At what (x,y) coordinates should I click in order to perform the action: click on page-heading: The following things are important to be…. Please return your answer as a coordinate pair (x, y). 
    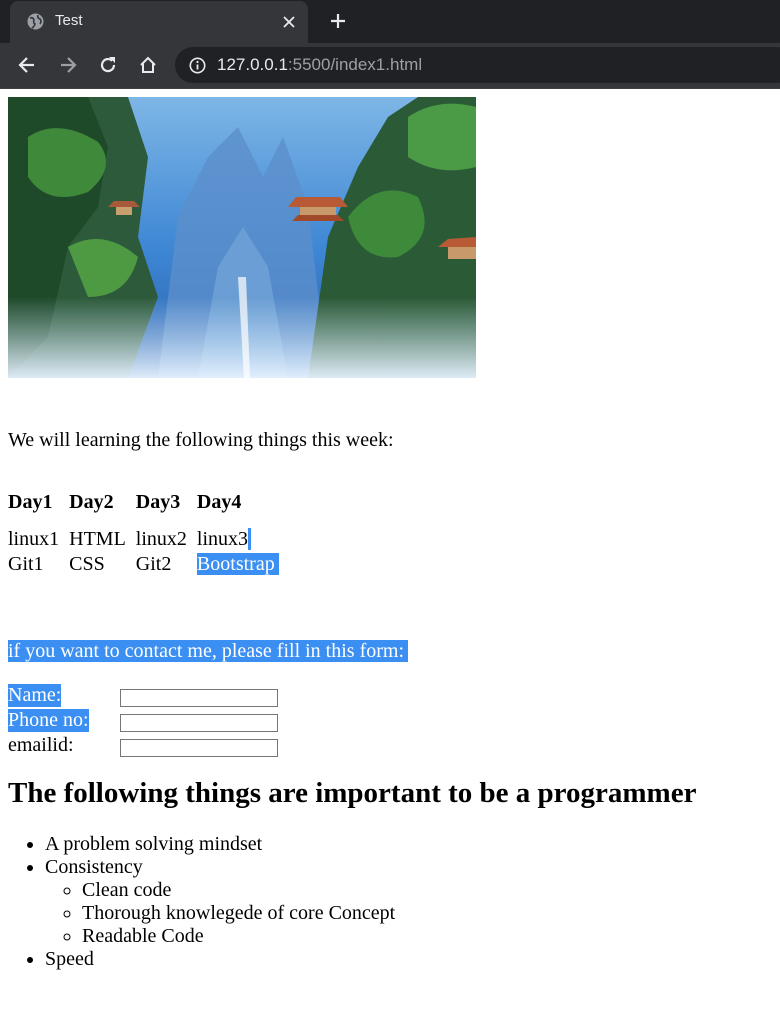
    Looking at the image, I should click on (352, 793).